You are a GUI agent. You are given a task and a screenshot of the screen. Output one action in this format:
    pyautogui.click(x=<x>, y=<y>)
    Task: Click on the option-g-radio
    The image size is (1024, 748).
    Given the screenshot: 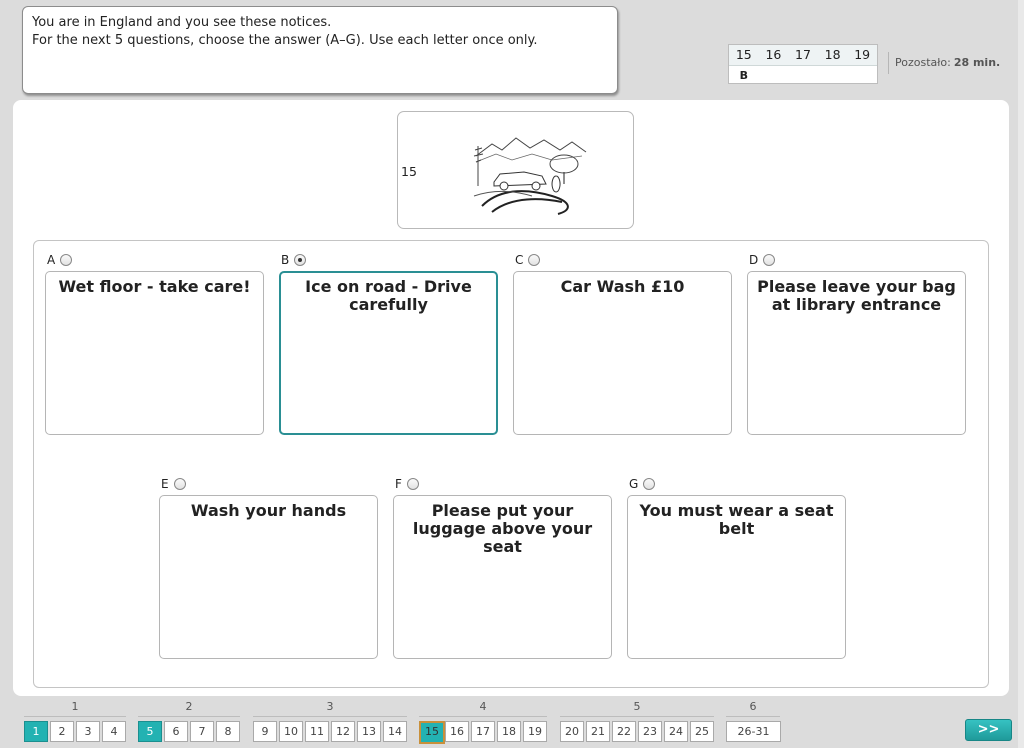 What is the action you would take?
    pyautogui.click(x=649, y=484)
    